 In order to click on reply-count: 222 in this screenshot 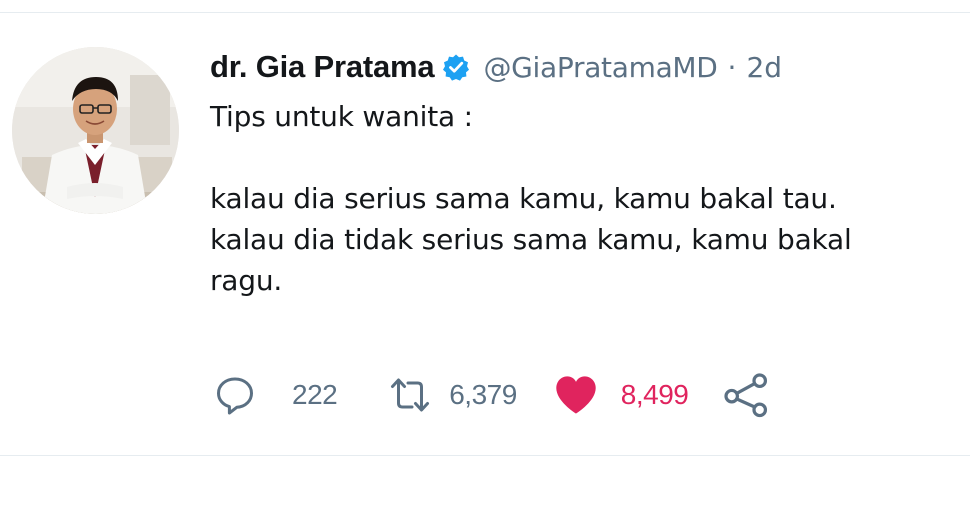, I will do `click(315, 394)`.